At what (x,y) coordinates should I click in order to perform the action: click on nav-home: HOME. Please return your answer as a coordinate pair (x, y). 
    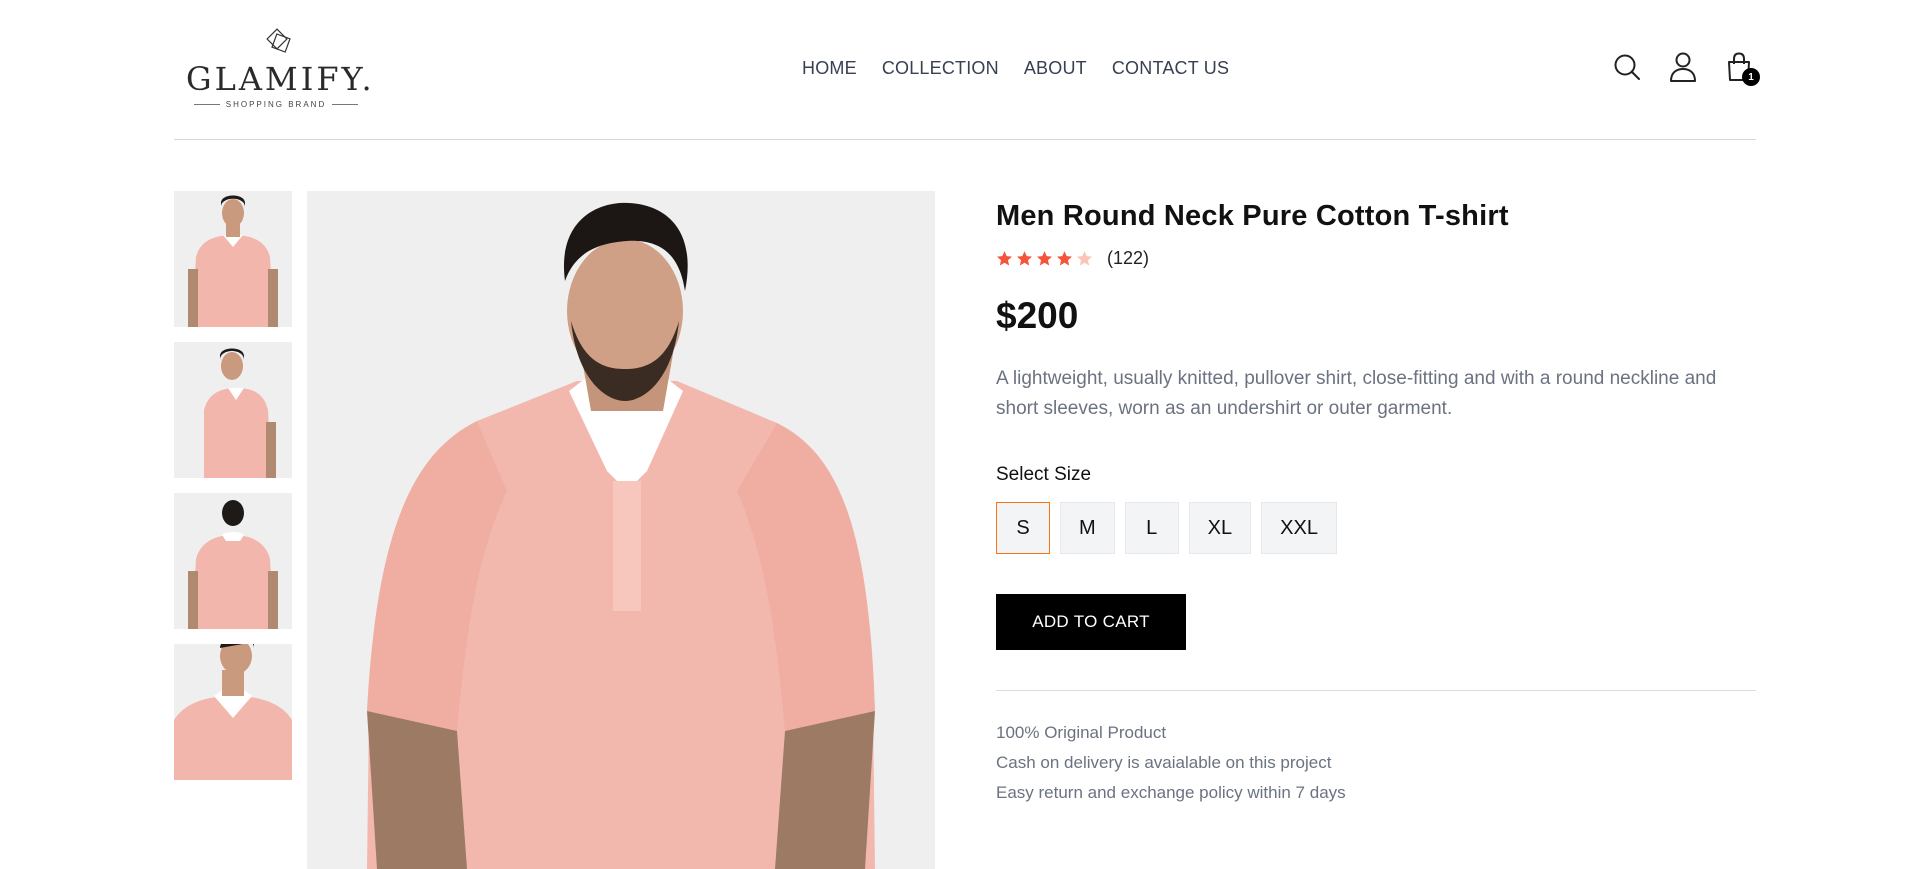
    Looking at the image, I should click on (829, 68).